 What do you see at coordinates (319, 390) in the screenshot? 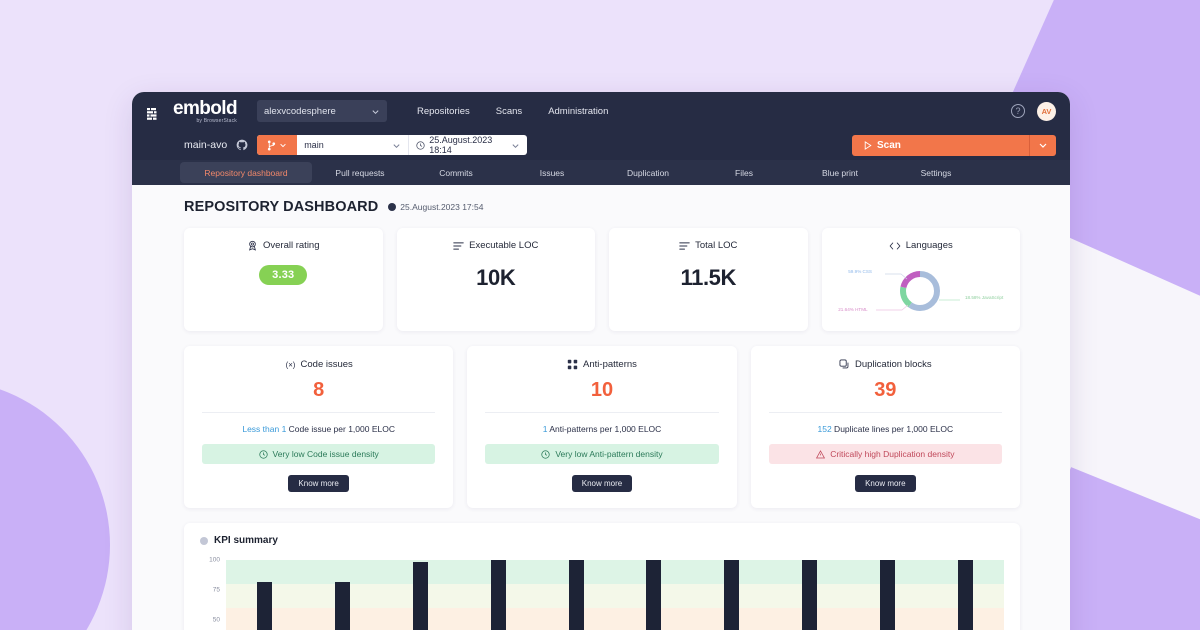
I see `code-issues-value: 8` at bounding box center [319, 390].